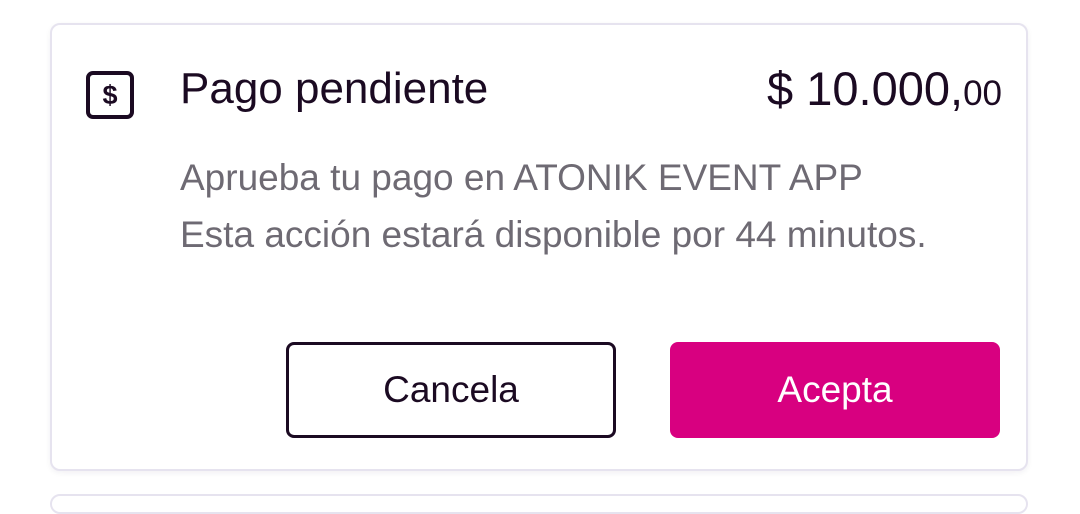 This screenshot has width=1080, height=514. I want to click on amount-cents: 00, so click(982, 93).